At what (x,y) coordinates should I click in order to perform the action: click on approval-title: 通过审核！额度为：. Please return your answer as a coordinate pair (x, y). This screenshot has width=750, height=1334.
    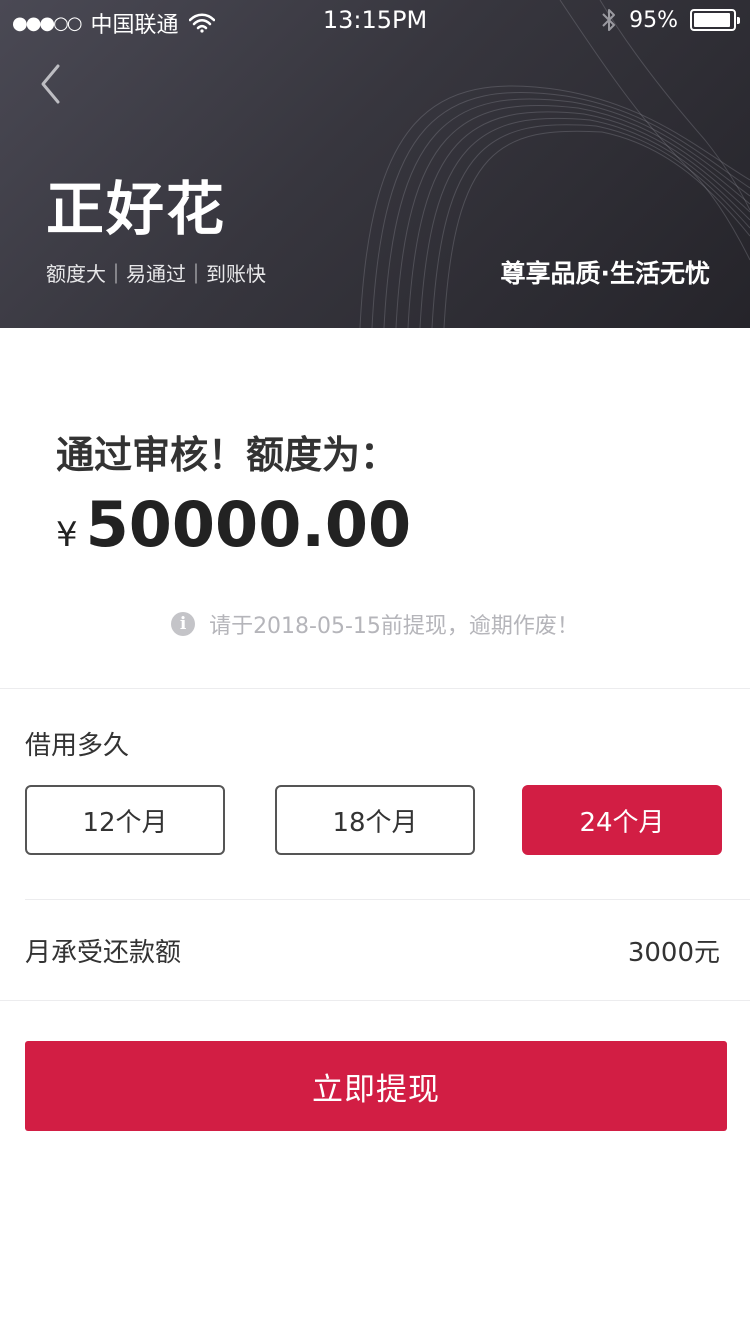
    Looking at the image, I should click on (227, 455).